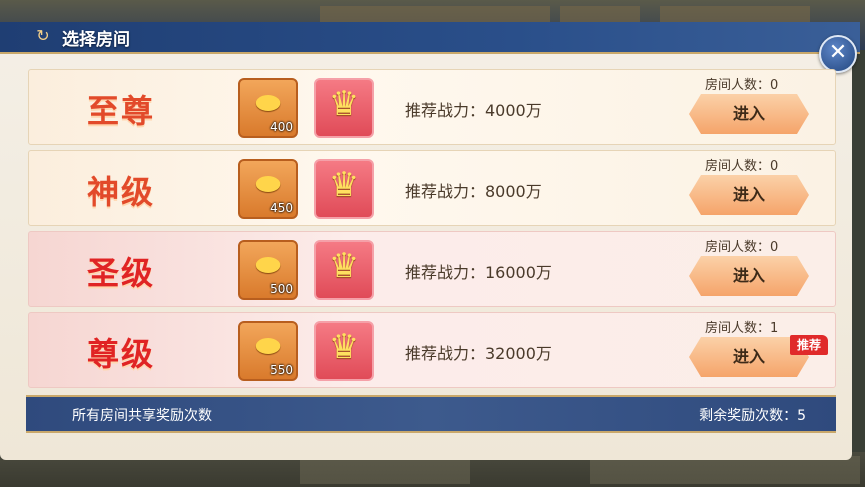 The image size is (865, 487). What do you see at coordinates (431, 414) in the screenshot?
I see `reward-footer: 所有房间共享奖励次数 剩余奖励次数：5` at bounding box center [431, 414].